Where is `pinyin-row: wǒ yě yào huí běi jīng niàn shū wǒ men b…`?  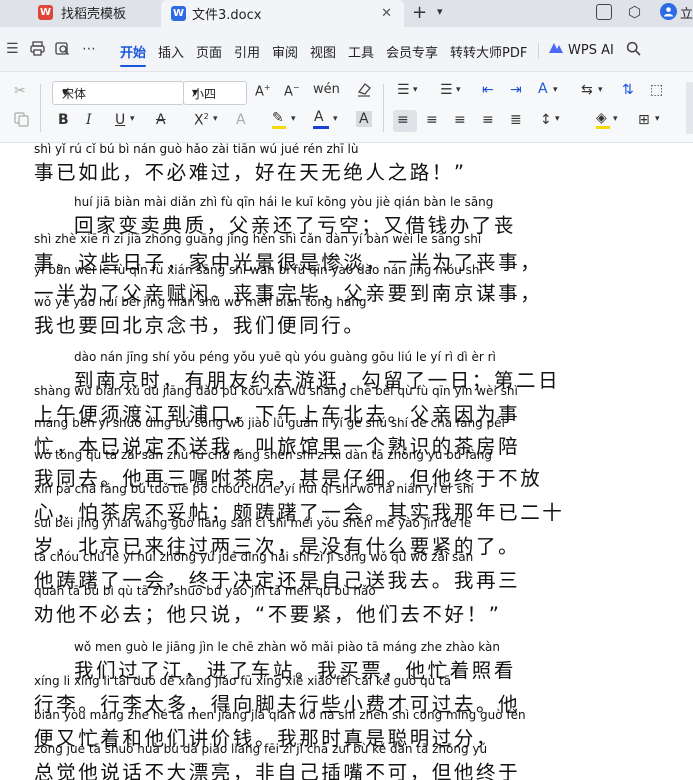 pinyin-row: wǒ yě yào huí běi jīng niàn shū wǒ men b… is located at coordinates (200, 302).